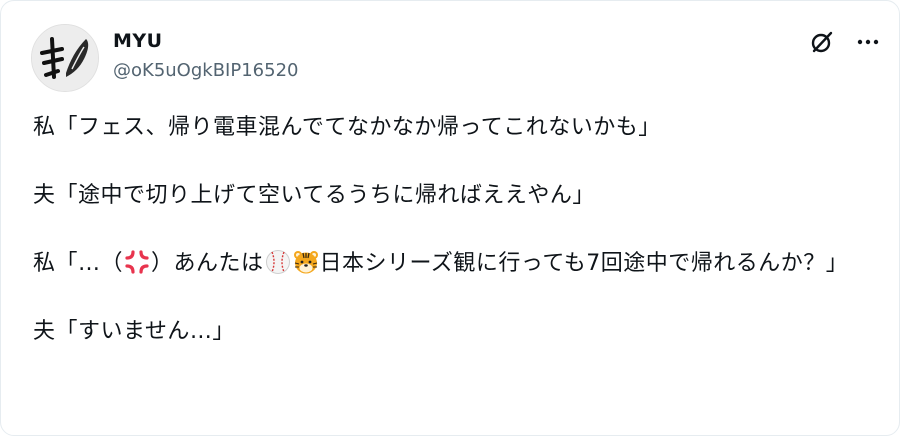  Describe the element at coordinates (306, 262) in the screenshot. I see `tiger-face-emoji` at that location.